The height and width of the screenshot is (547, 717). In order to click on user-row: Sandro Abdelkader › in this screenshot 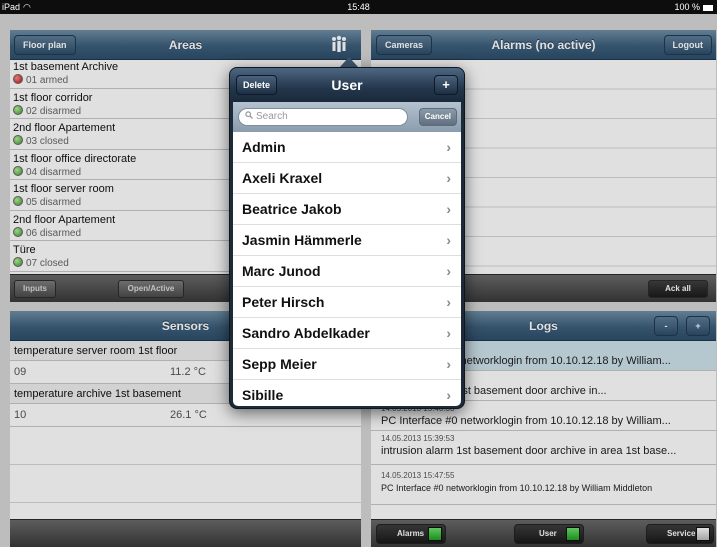, I will do `click(347, 333)`.